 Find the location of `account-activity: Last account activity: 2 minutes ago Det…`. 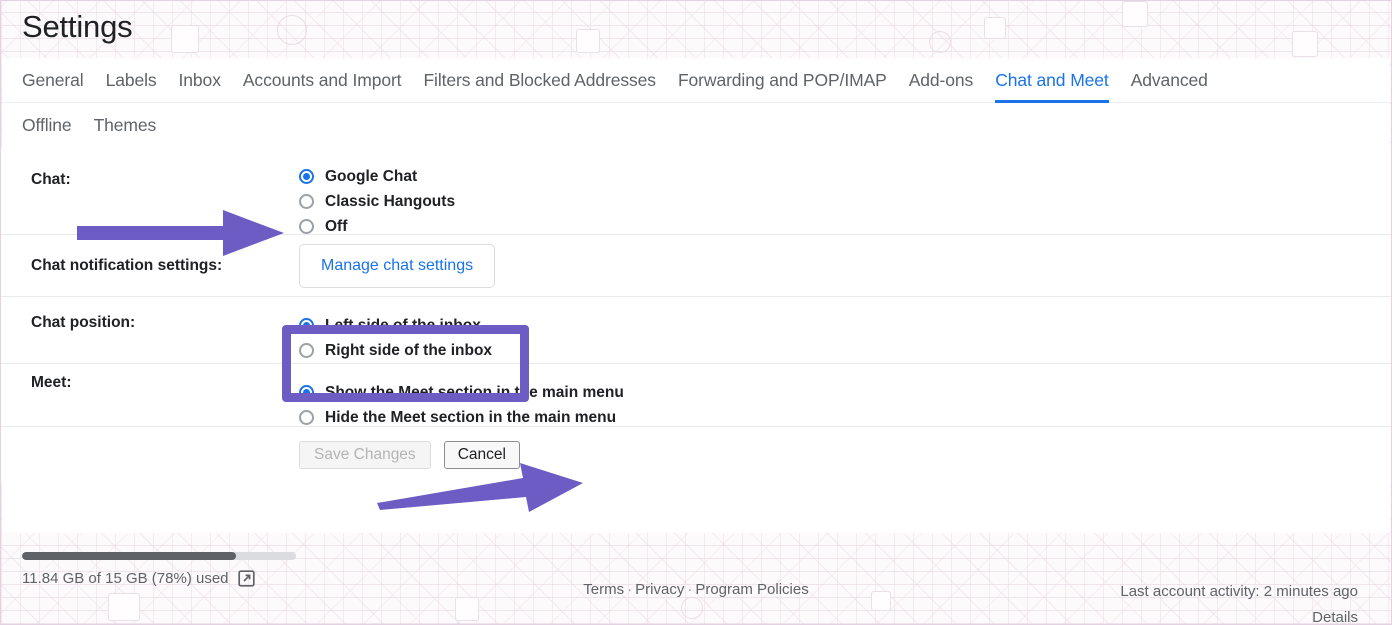

account-activity: Last account activity: 2 minutes ago Det… is located at coordinates (1239, 601).